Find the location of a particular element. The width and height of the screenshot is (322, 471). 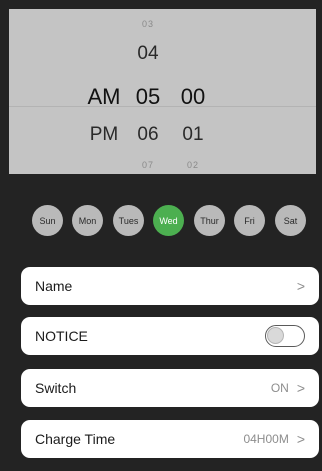

day-wed: Wed is located at coordinates (168, 220).